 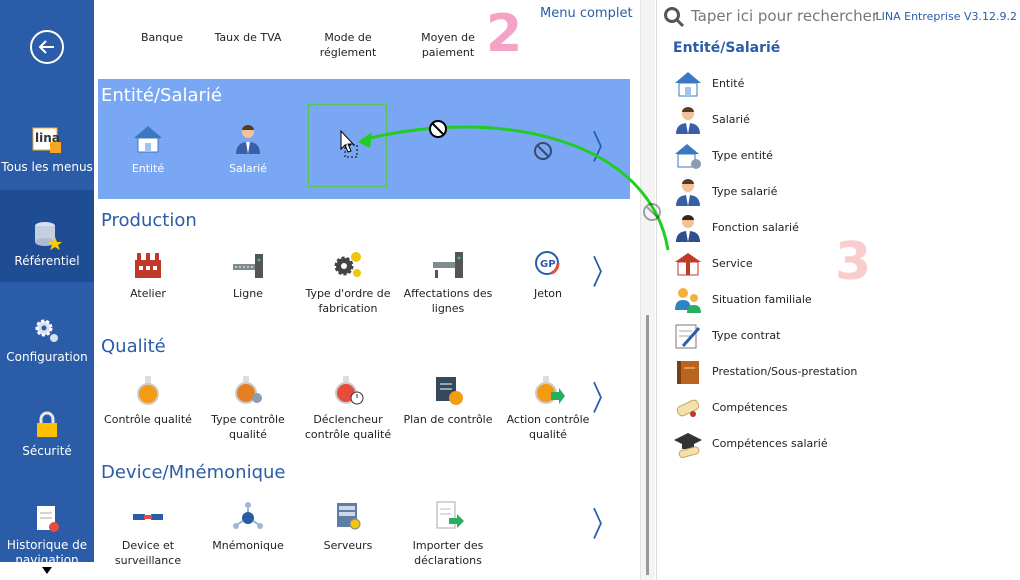 What do you see at coordinates (727, 48) in the screenshot?
I see `panel-title: Entité/Salarié` at bounding box center [727, 48].